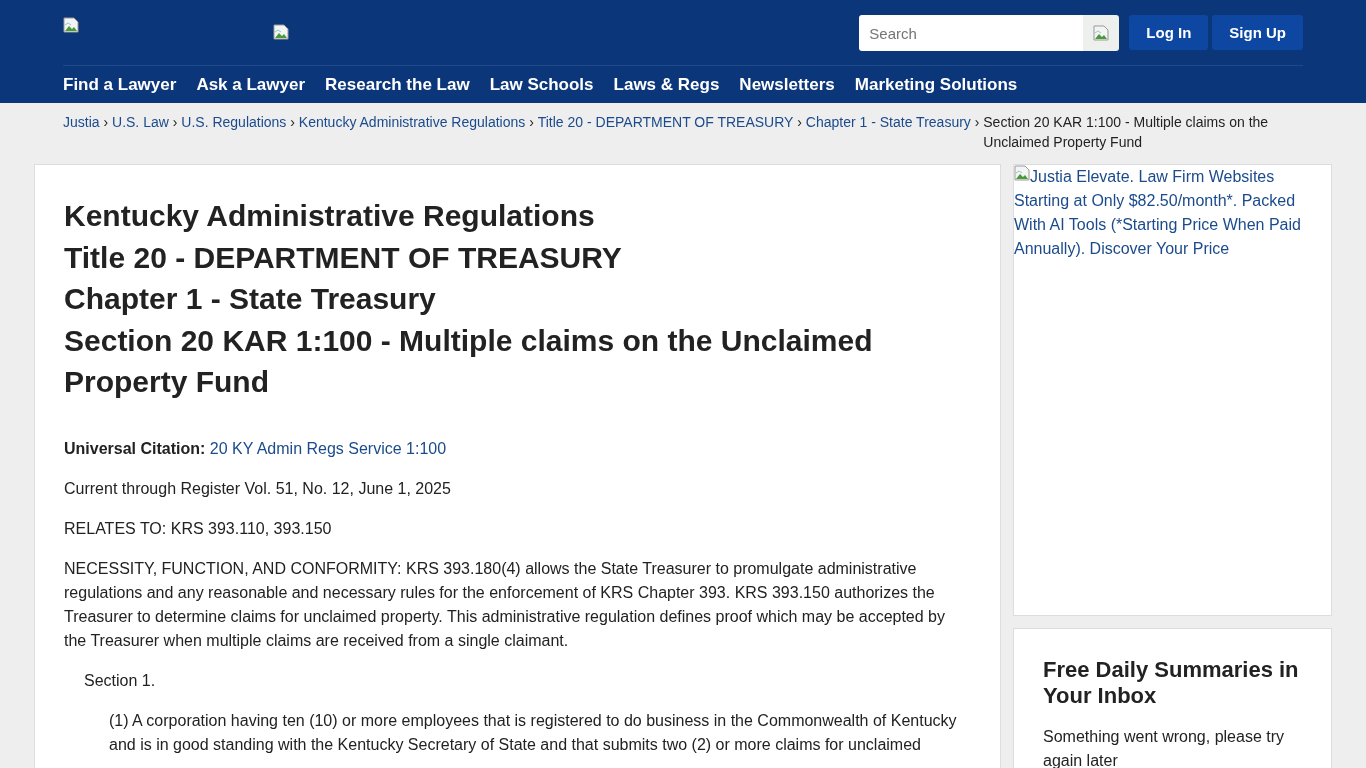 The height and width of the screenshot is (768, 1366). What do you see at coordinates (234, 122) in the screenshot?
I see `breadcrumb-link: U.S. Regulations` at bounding box center [234, 122].